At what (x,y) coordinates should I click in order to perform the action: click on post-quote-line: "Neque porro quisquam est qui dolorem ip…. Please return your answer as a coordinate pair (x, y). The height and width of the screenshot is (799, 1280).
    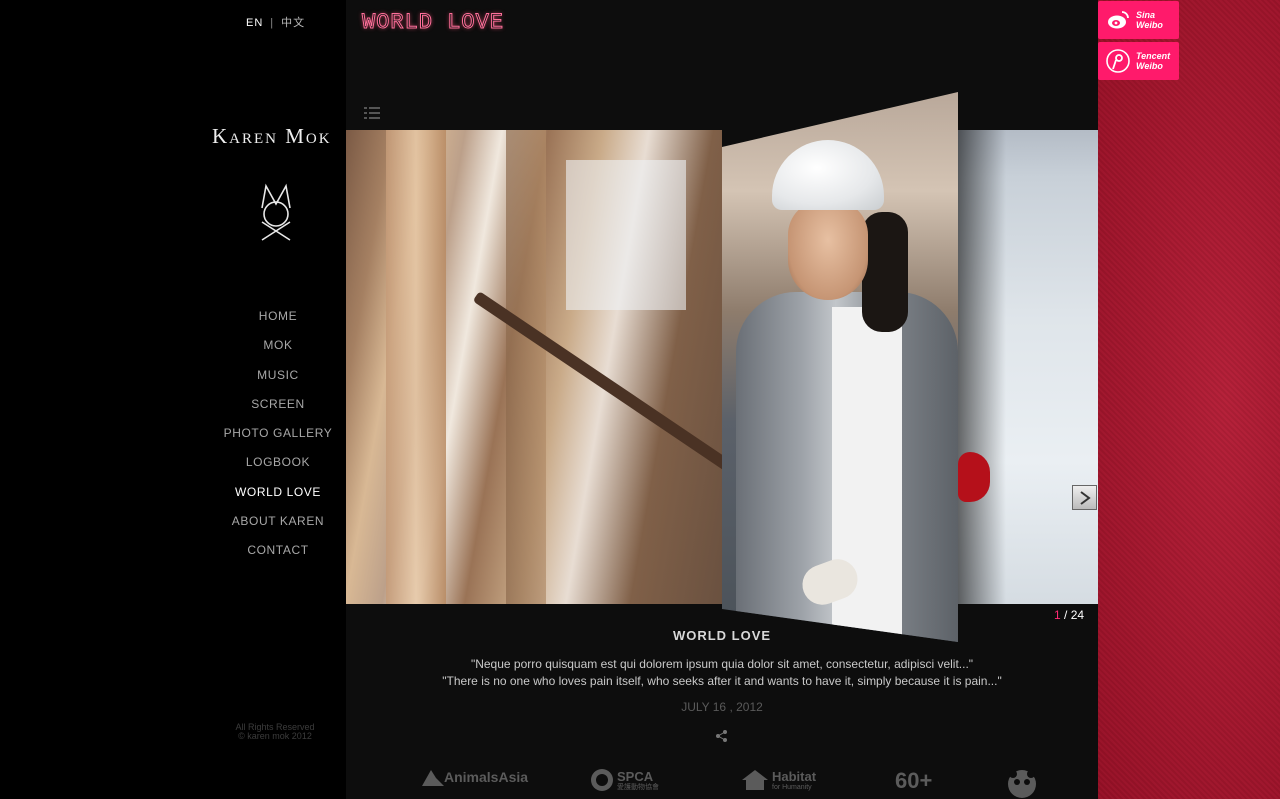
    Looking at the image, I should click on (722, 664).